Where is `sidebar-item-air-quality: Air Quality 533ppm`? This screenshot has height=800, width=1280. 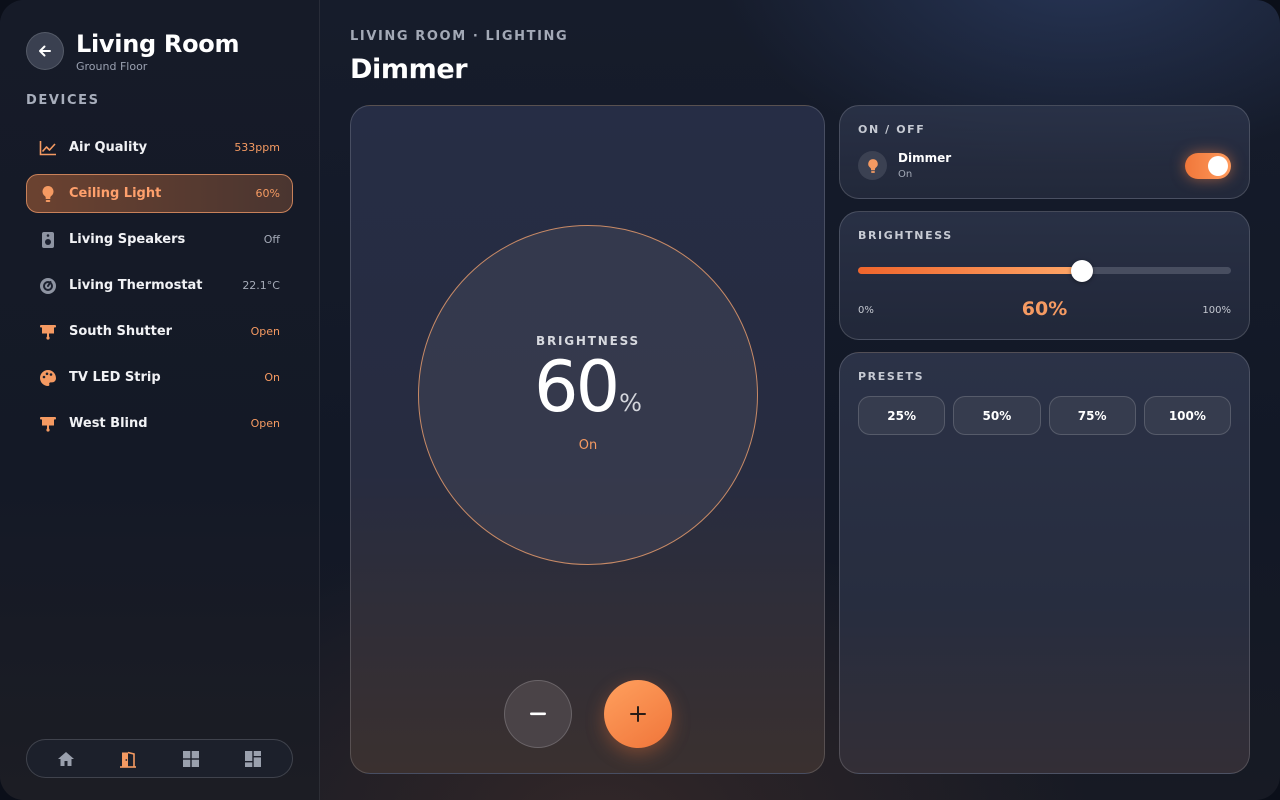 sidebar-item-air-quality: Air Quality 533ppm is located at coordinates (159, 147).